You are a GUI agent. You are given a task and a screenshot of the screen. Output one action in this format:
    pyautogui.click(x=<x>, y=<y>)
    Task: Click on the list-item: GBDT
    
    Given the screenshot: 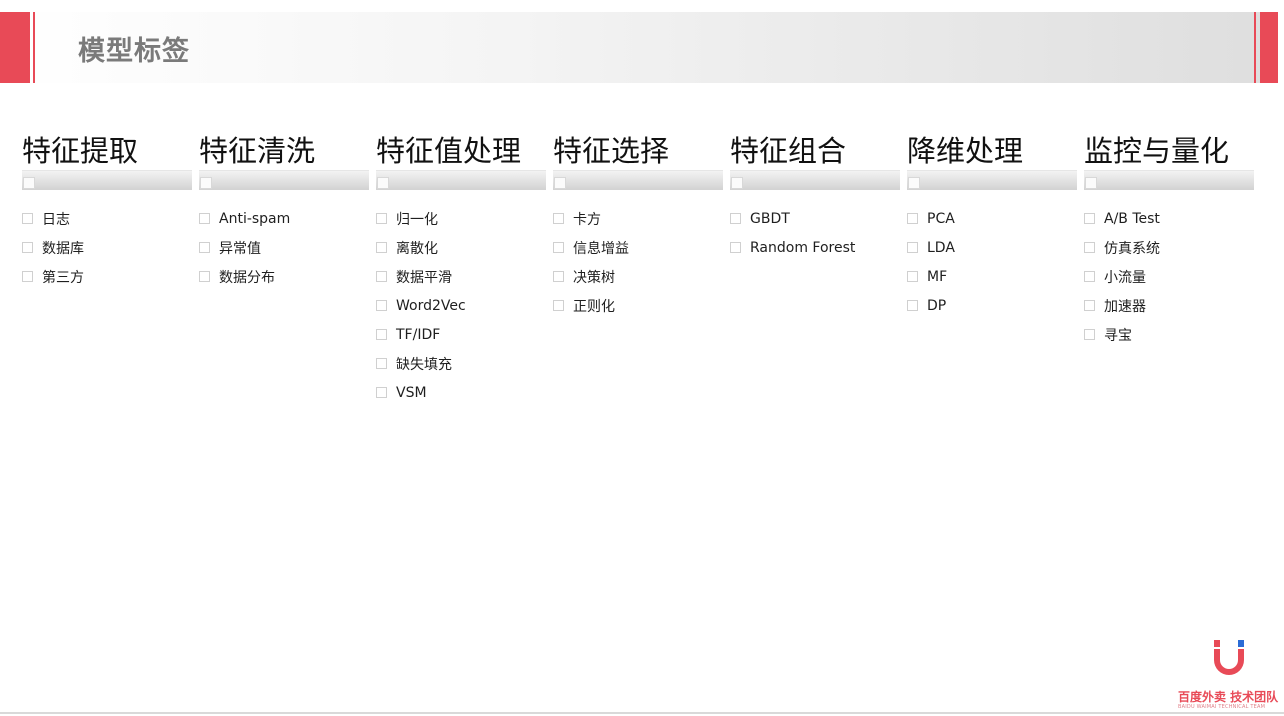 What is the action you would take?
    pyautogui.click(x=815, y=218)
    